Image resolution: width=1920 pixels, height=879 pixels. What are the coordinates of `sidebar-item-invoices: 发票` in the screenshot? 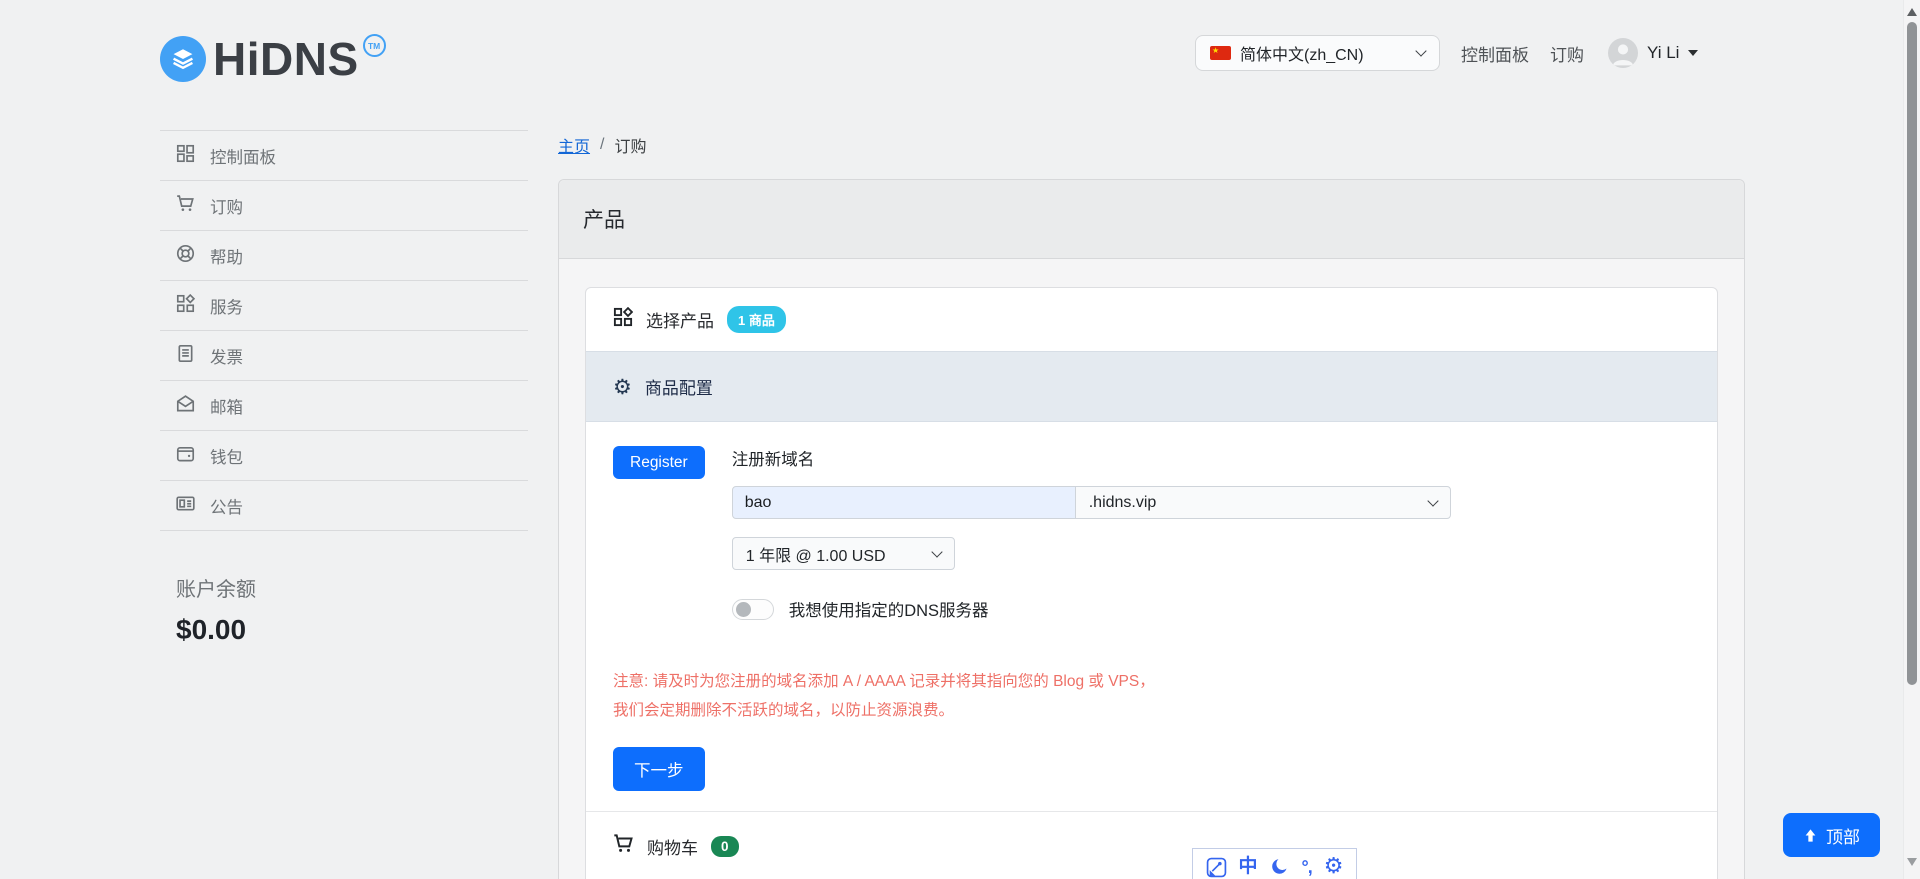 It's located at (344, 356).